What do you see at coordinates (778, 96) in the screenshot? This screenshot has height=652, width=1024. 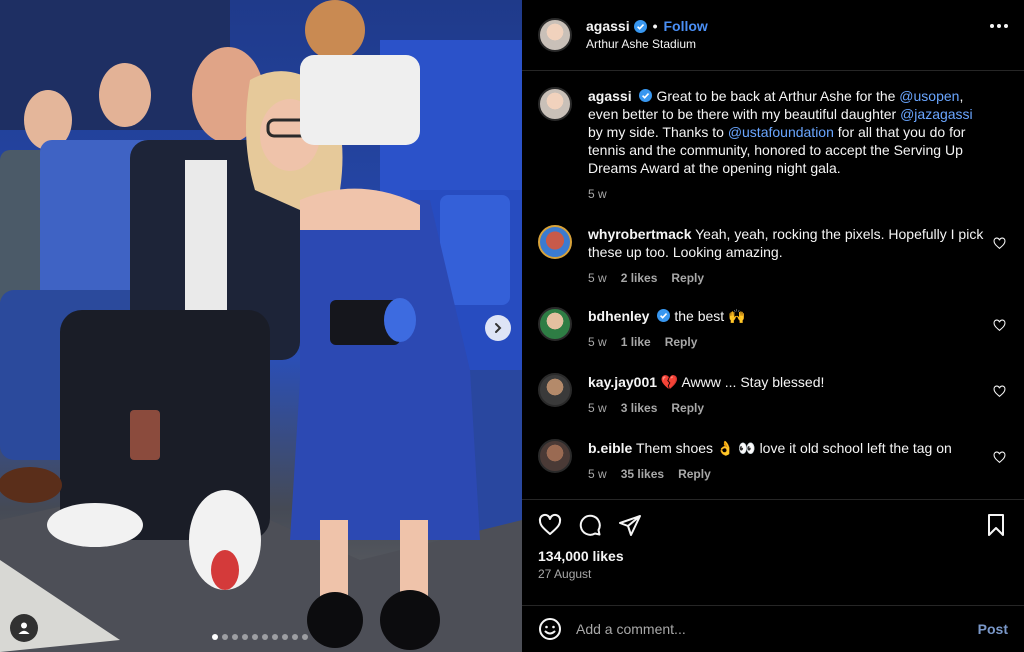 I see `caption-text-segment: Great to be back at Arthur Ashe for the` at bounding box center [778, 96].